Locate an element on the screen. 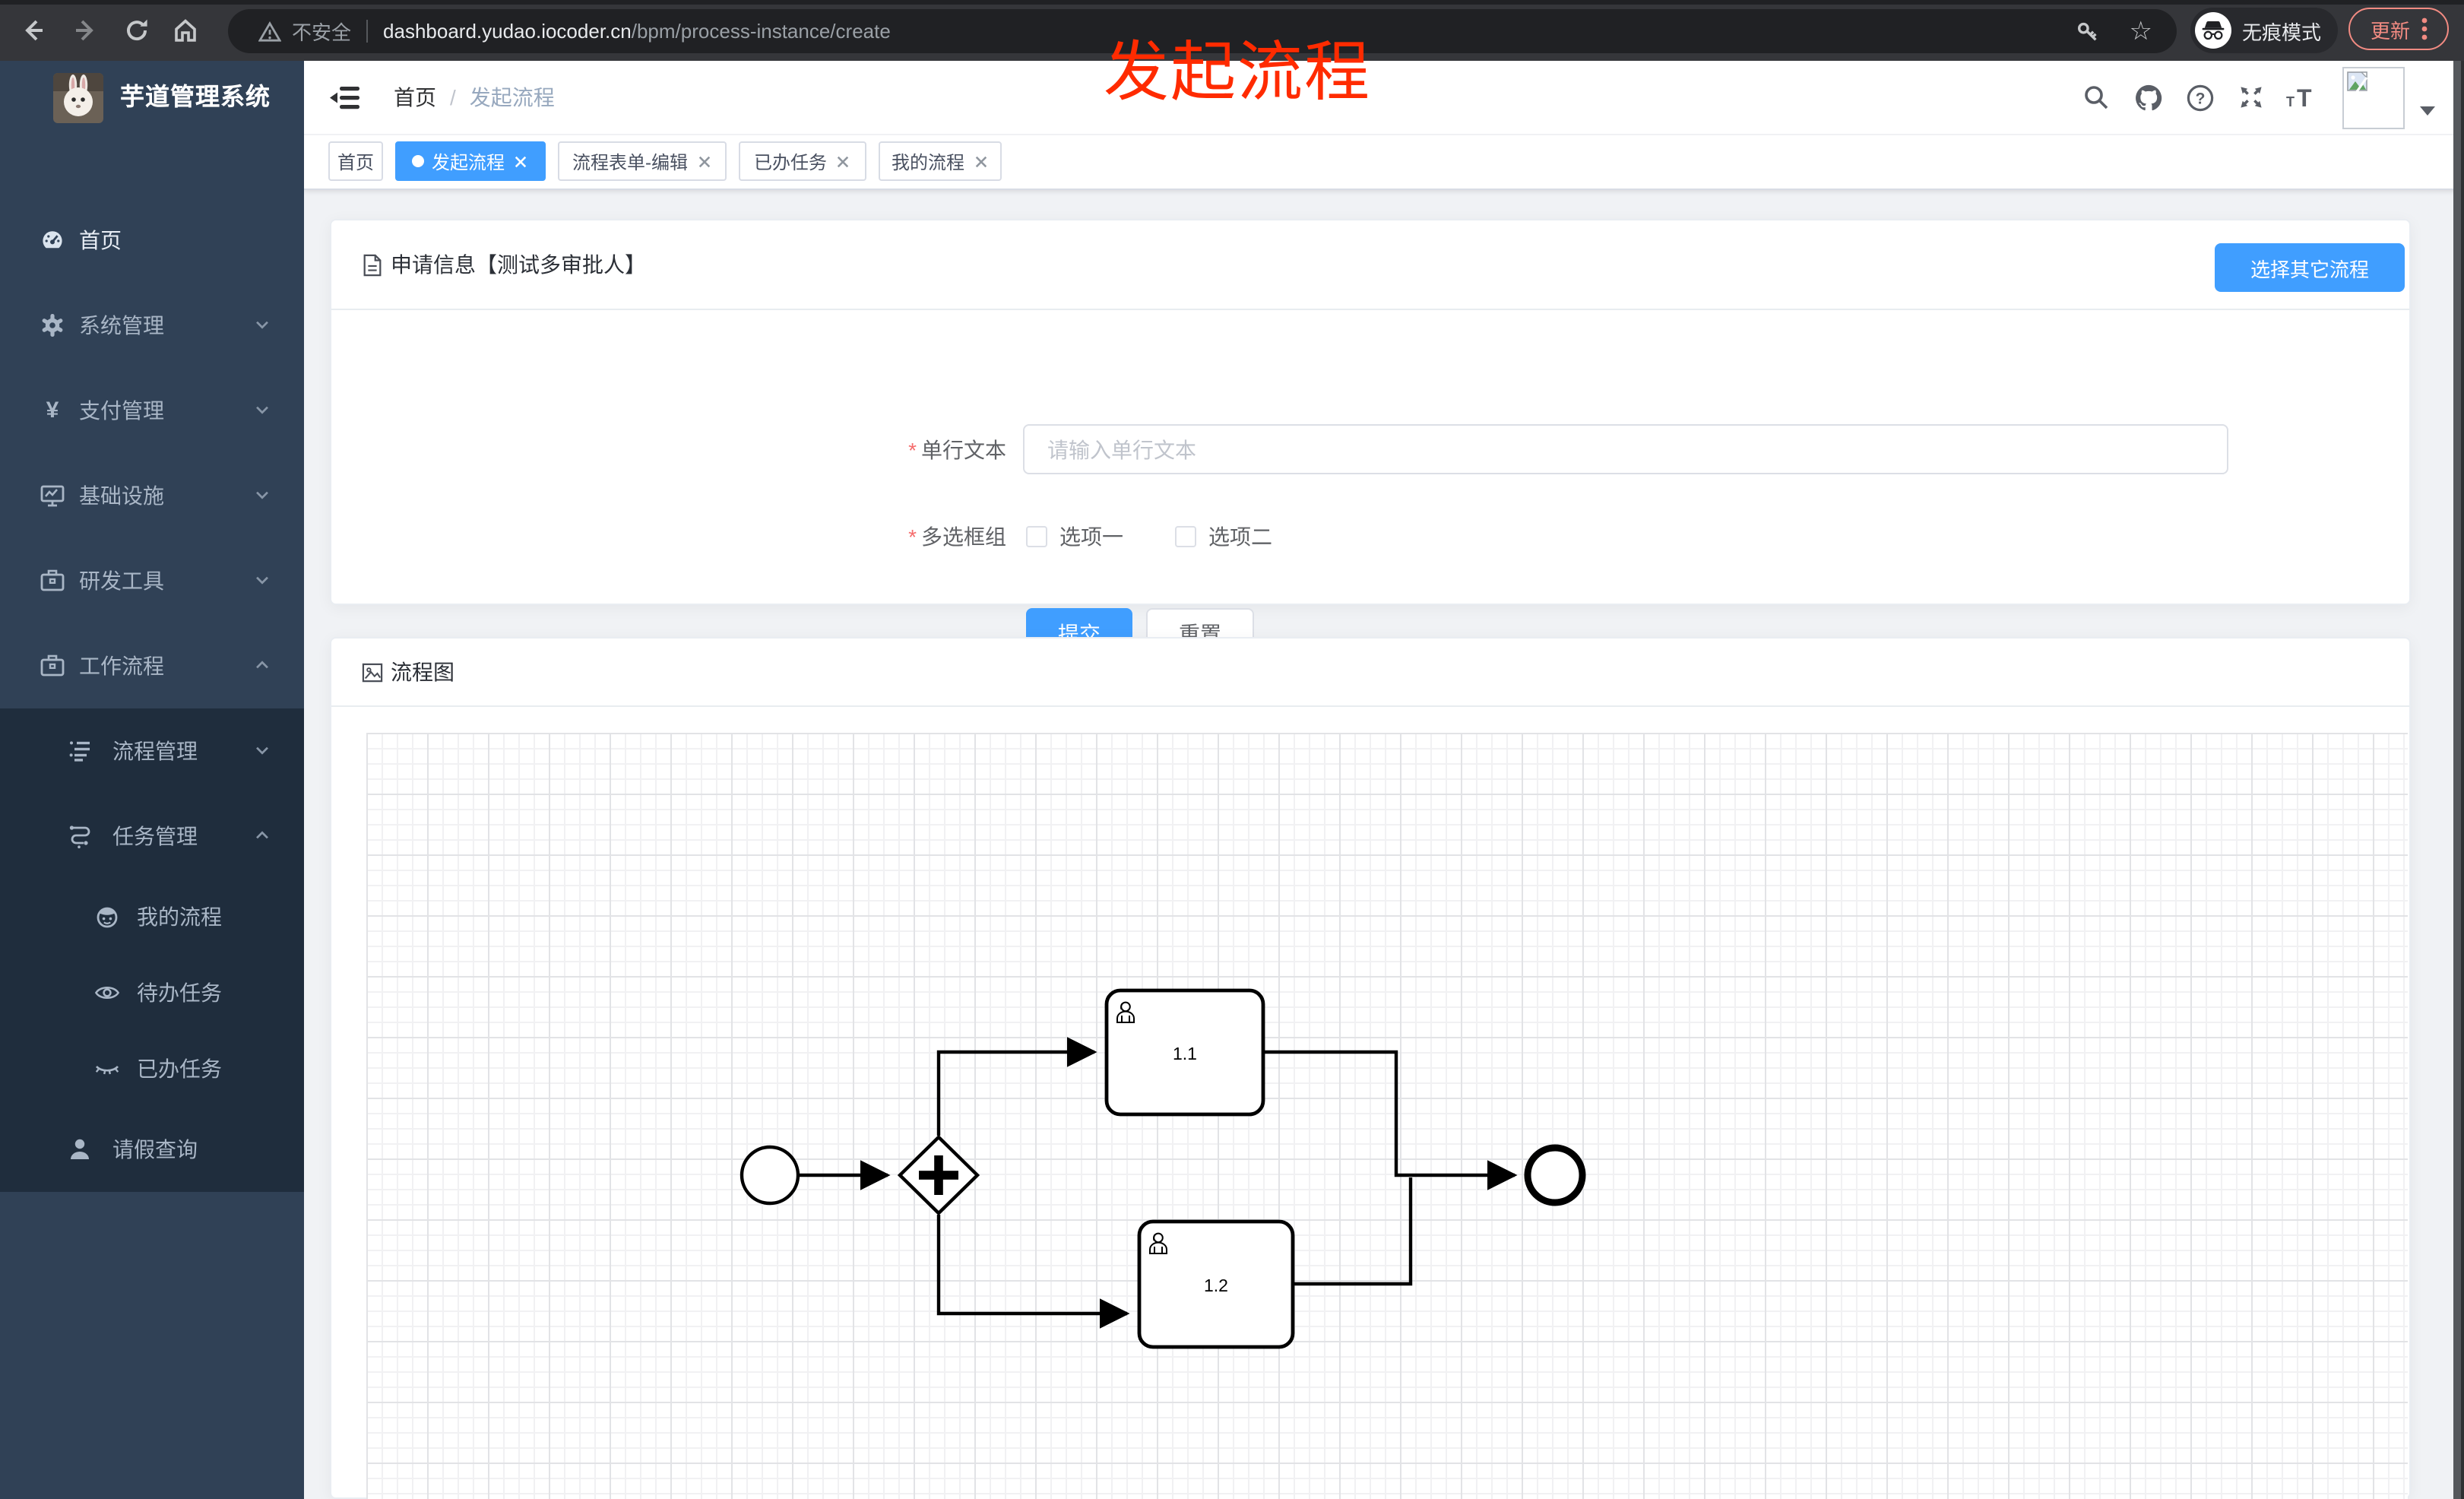 The height and width of the screenshot is (1499, 2464). sidebar-item-label: 研发工具 is located at coordinates (121, 581).